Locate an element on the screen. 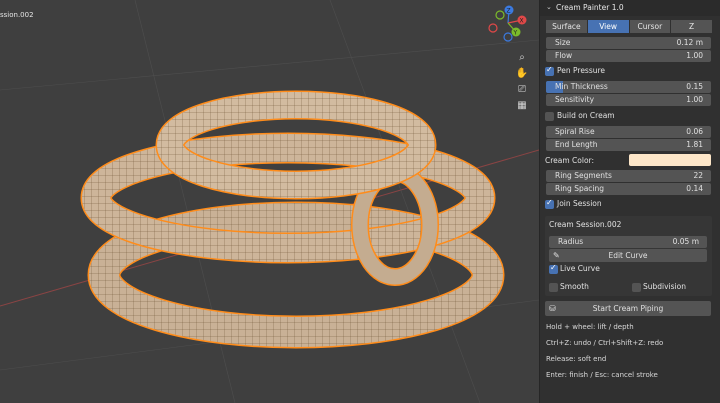  pen-pressure-checkbox is located at coordinates (549, 70).